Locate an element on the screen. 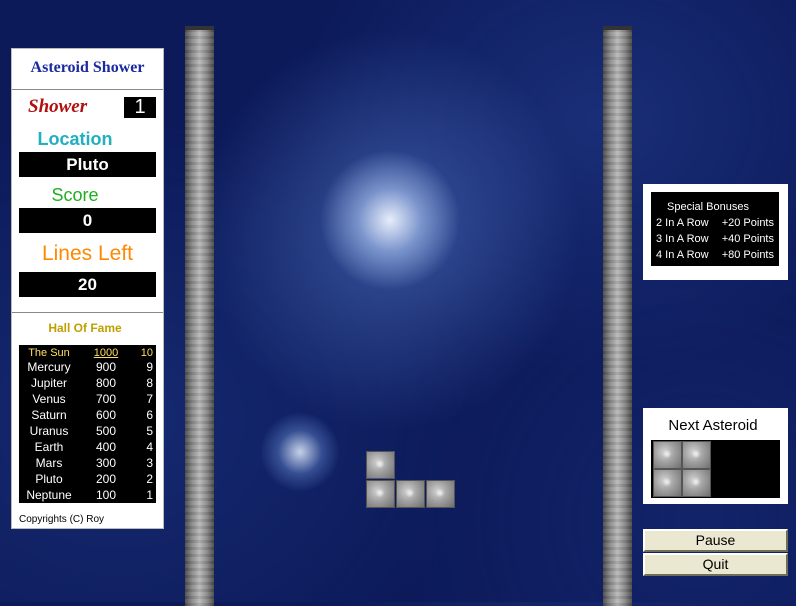  hof-name: Pluto is located at coordinates (49, 479).